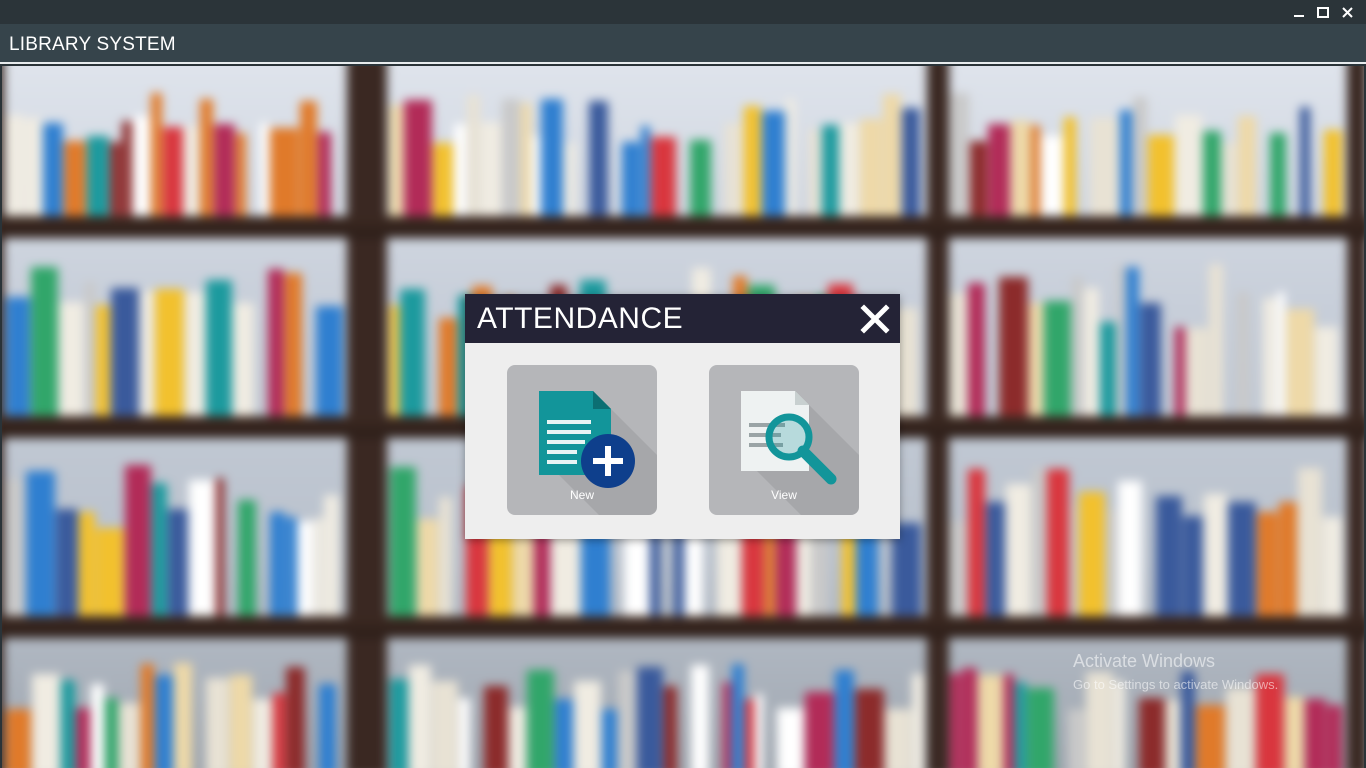  I want to click on window-controls, so click(1323, 12).